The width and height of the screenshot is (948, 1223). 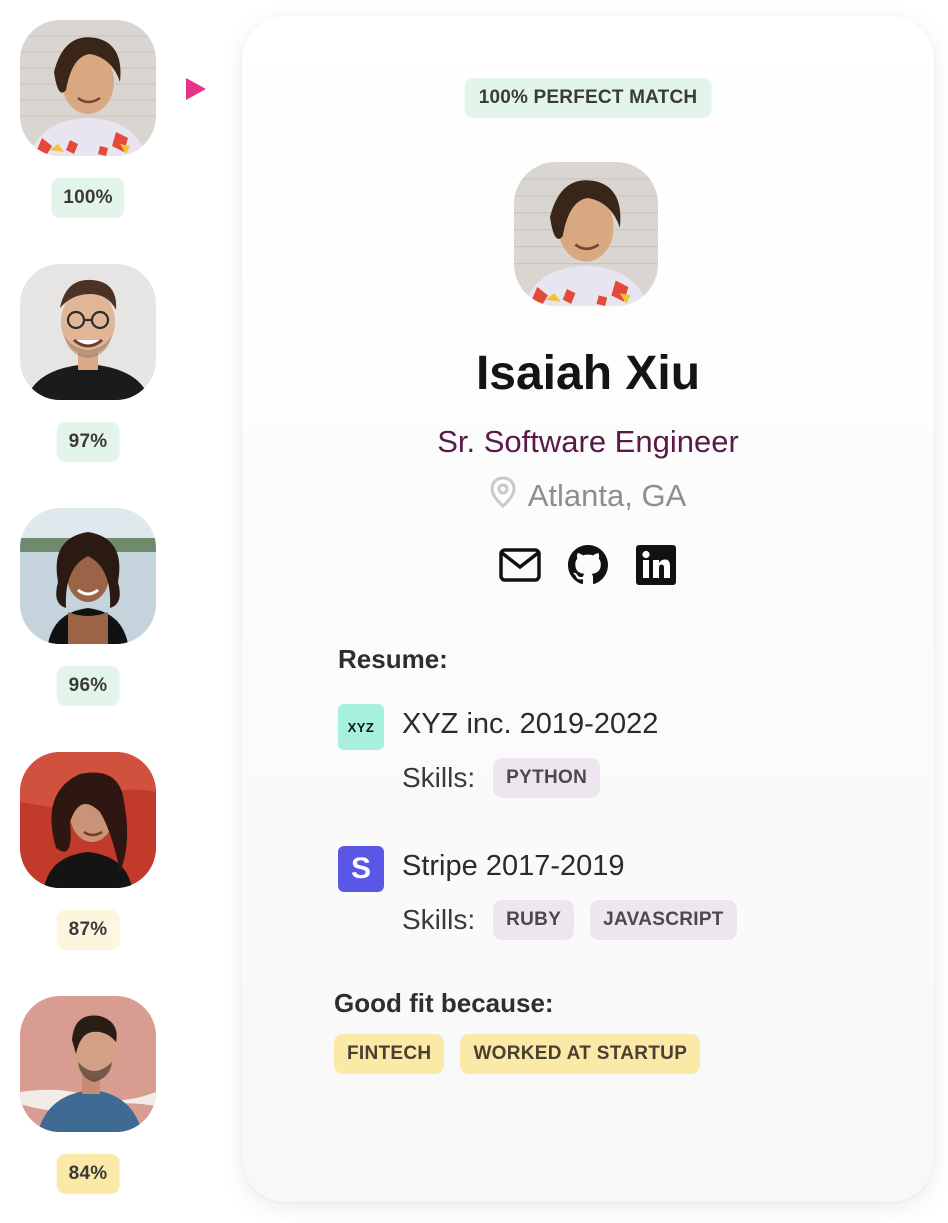 What do you see at coordinates (530, 724) in the screenshot?
I see `job-title: XYZ inc. 2019-2022` at bounding box center [530, 724].